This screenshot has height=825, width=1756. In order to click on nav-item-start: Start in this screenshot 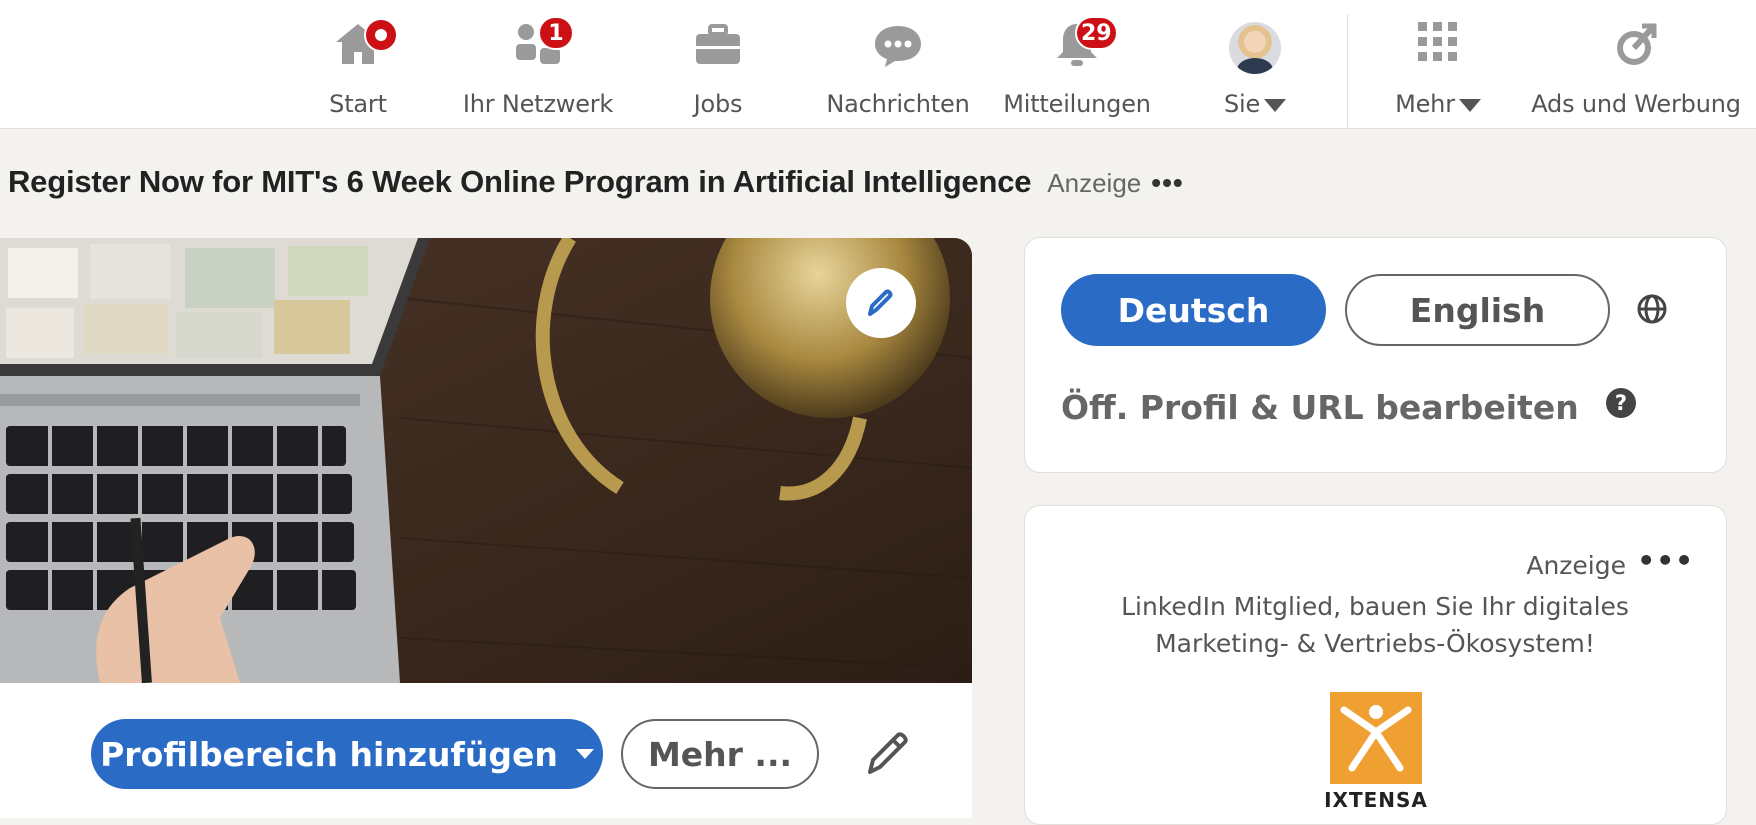, I will do `click(360, 64)`.